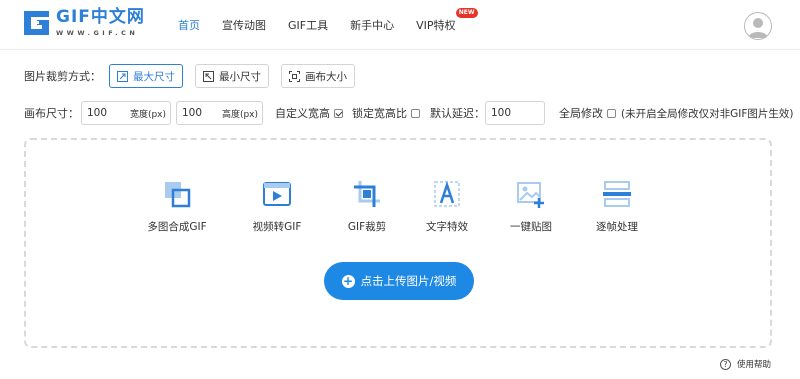 This screenshot has width=800, height=379. What do you see at coordinates (754, 365) in the screenshot?
I see `help-label: 使用帮助` at bounding box center [754, 365].